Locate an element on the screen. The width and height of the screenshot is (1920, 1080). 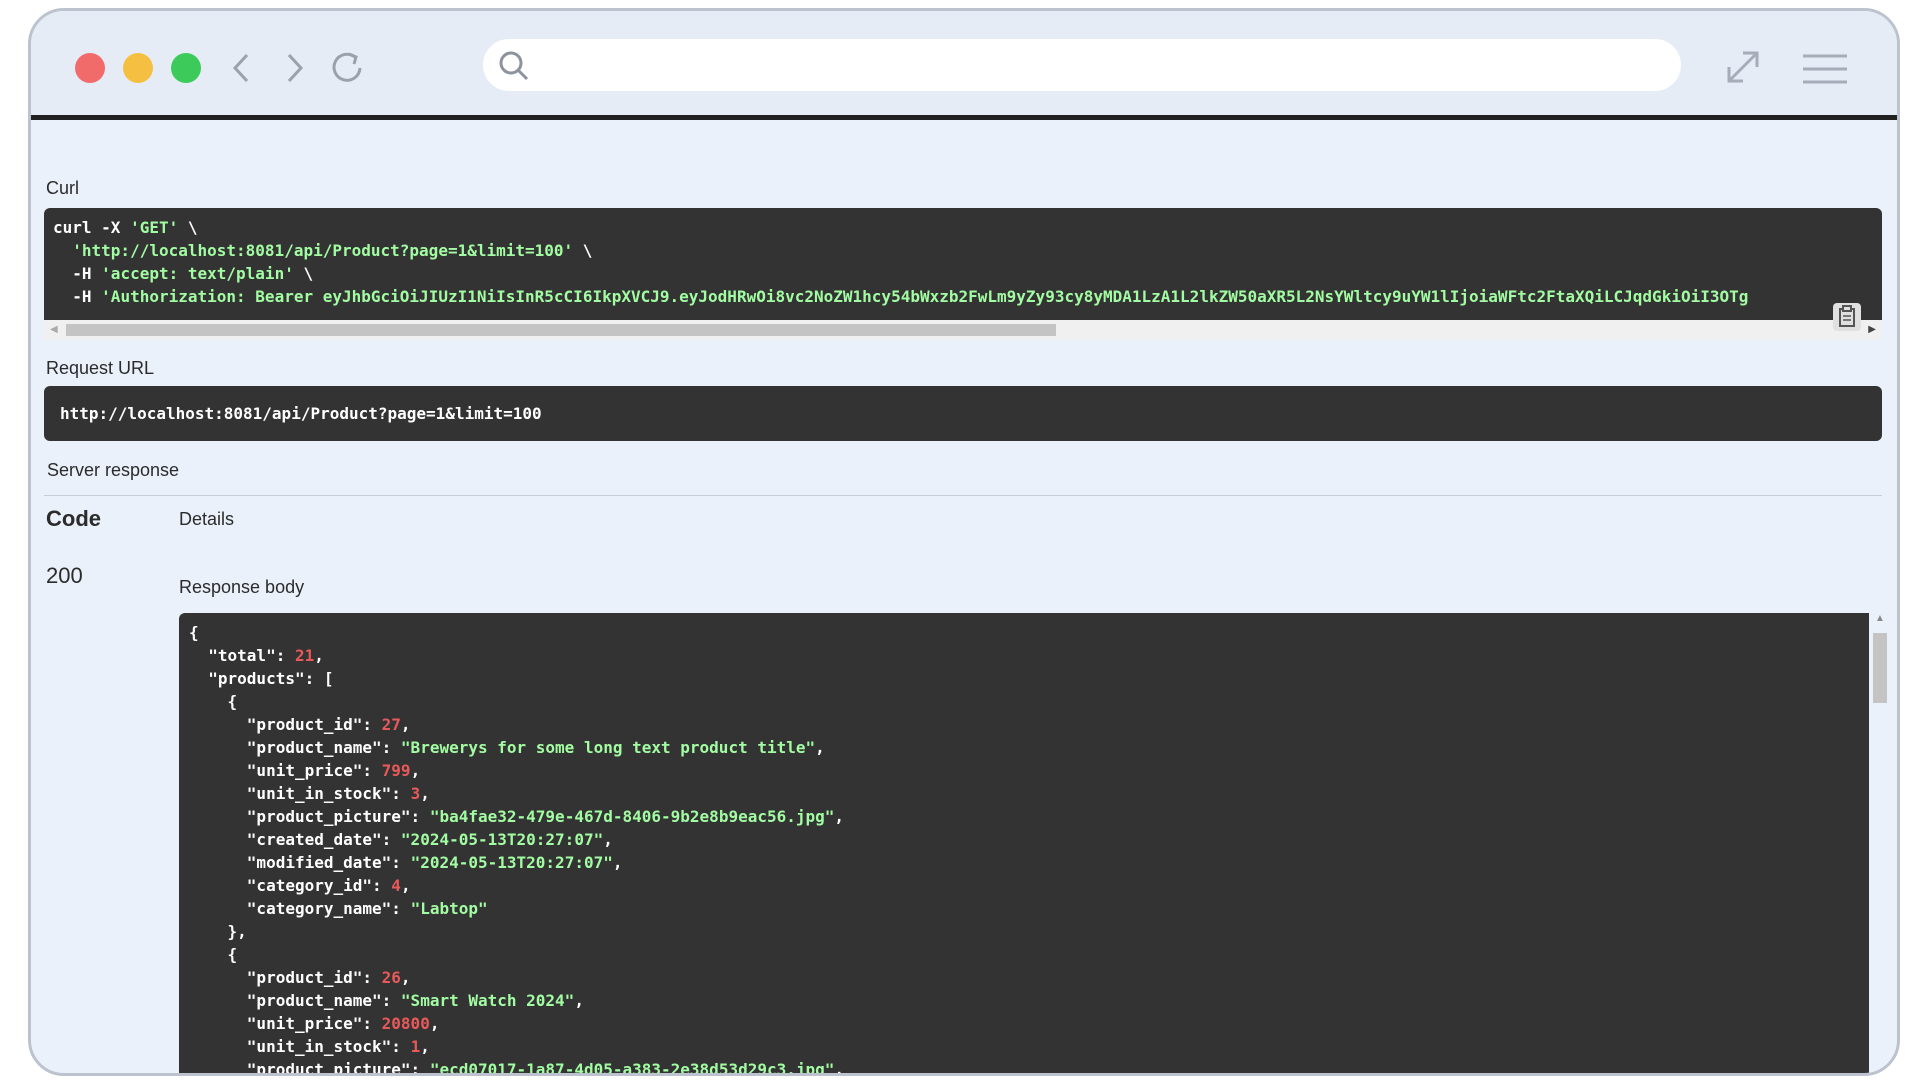
response-body-label: Response body is located at coordinates (242, 587).